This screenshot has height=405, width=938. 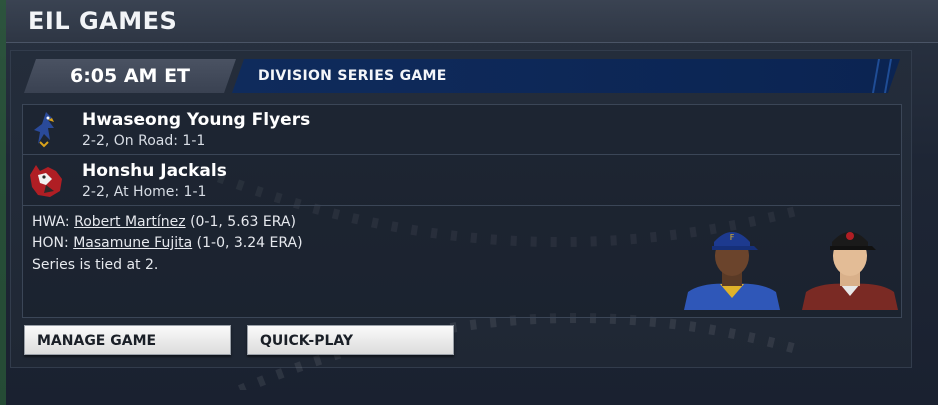 I want to click on pitcher-stats: (0-1, 5.63 ERA), so click(x=243, y=222).